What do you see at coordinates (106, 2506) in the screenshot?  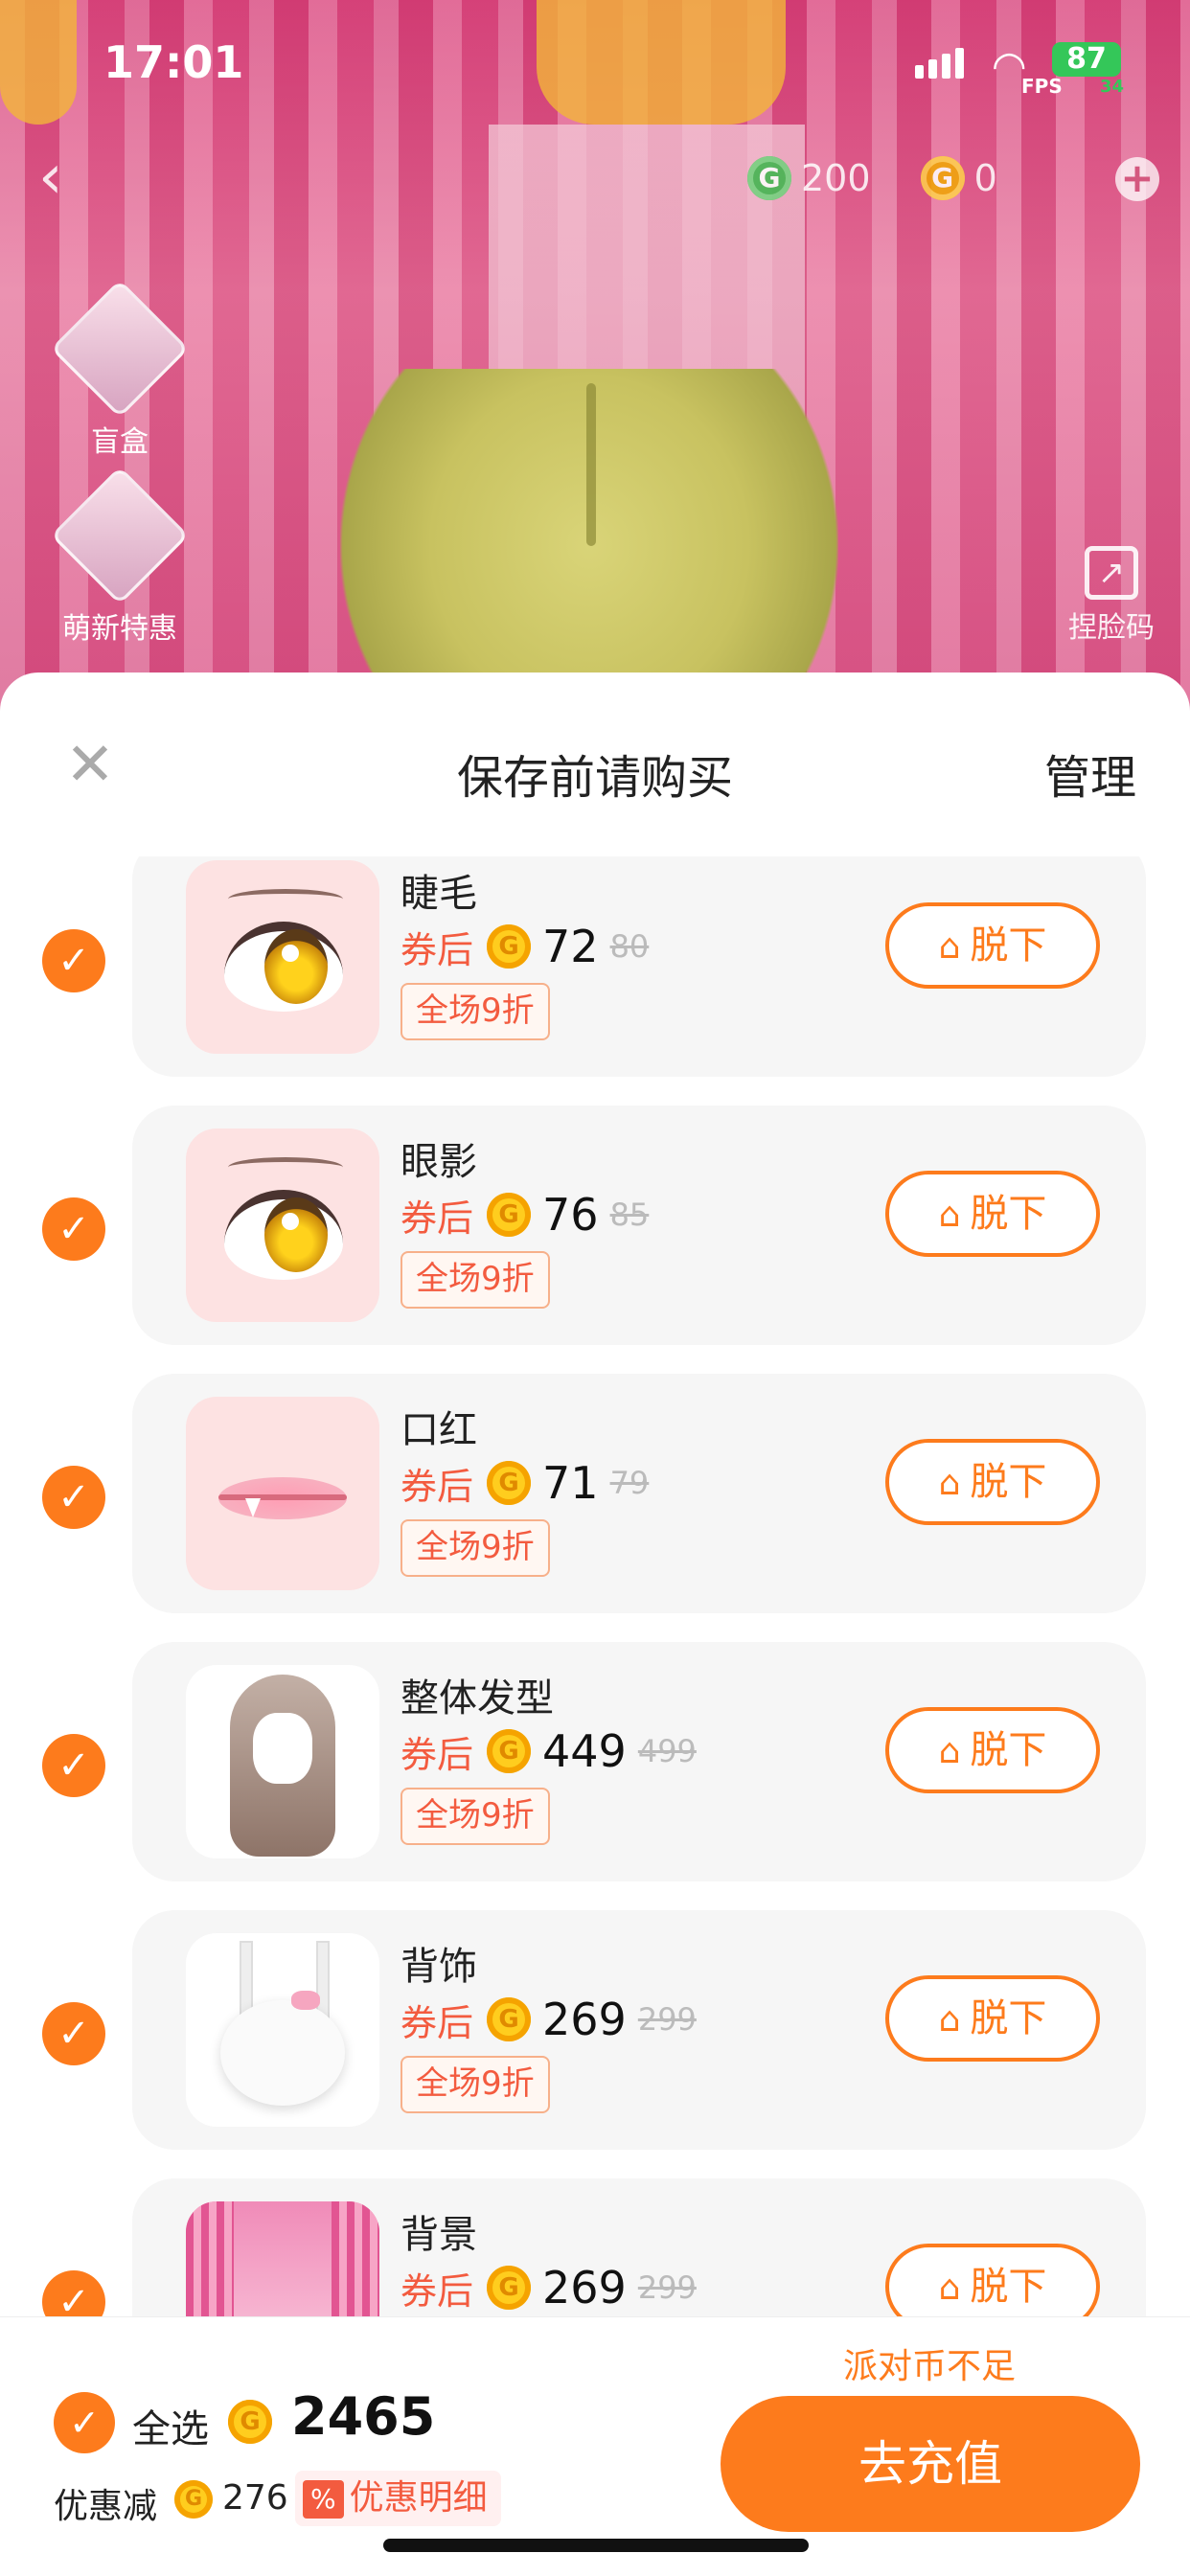 I see `discount-label: 优惠减` at bounding box center [106, 2506].